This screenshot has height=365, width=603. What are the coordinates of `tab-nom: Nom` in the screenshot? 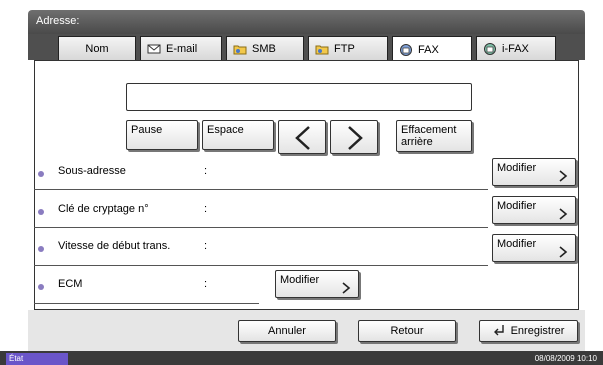 It's located at (97, 48).